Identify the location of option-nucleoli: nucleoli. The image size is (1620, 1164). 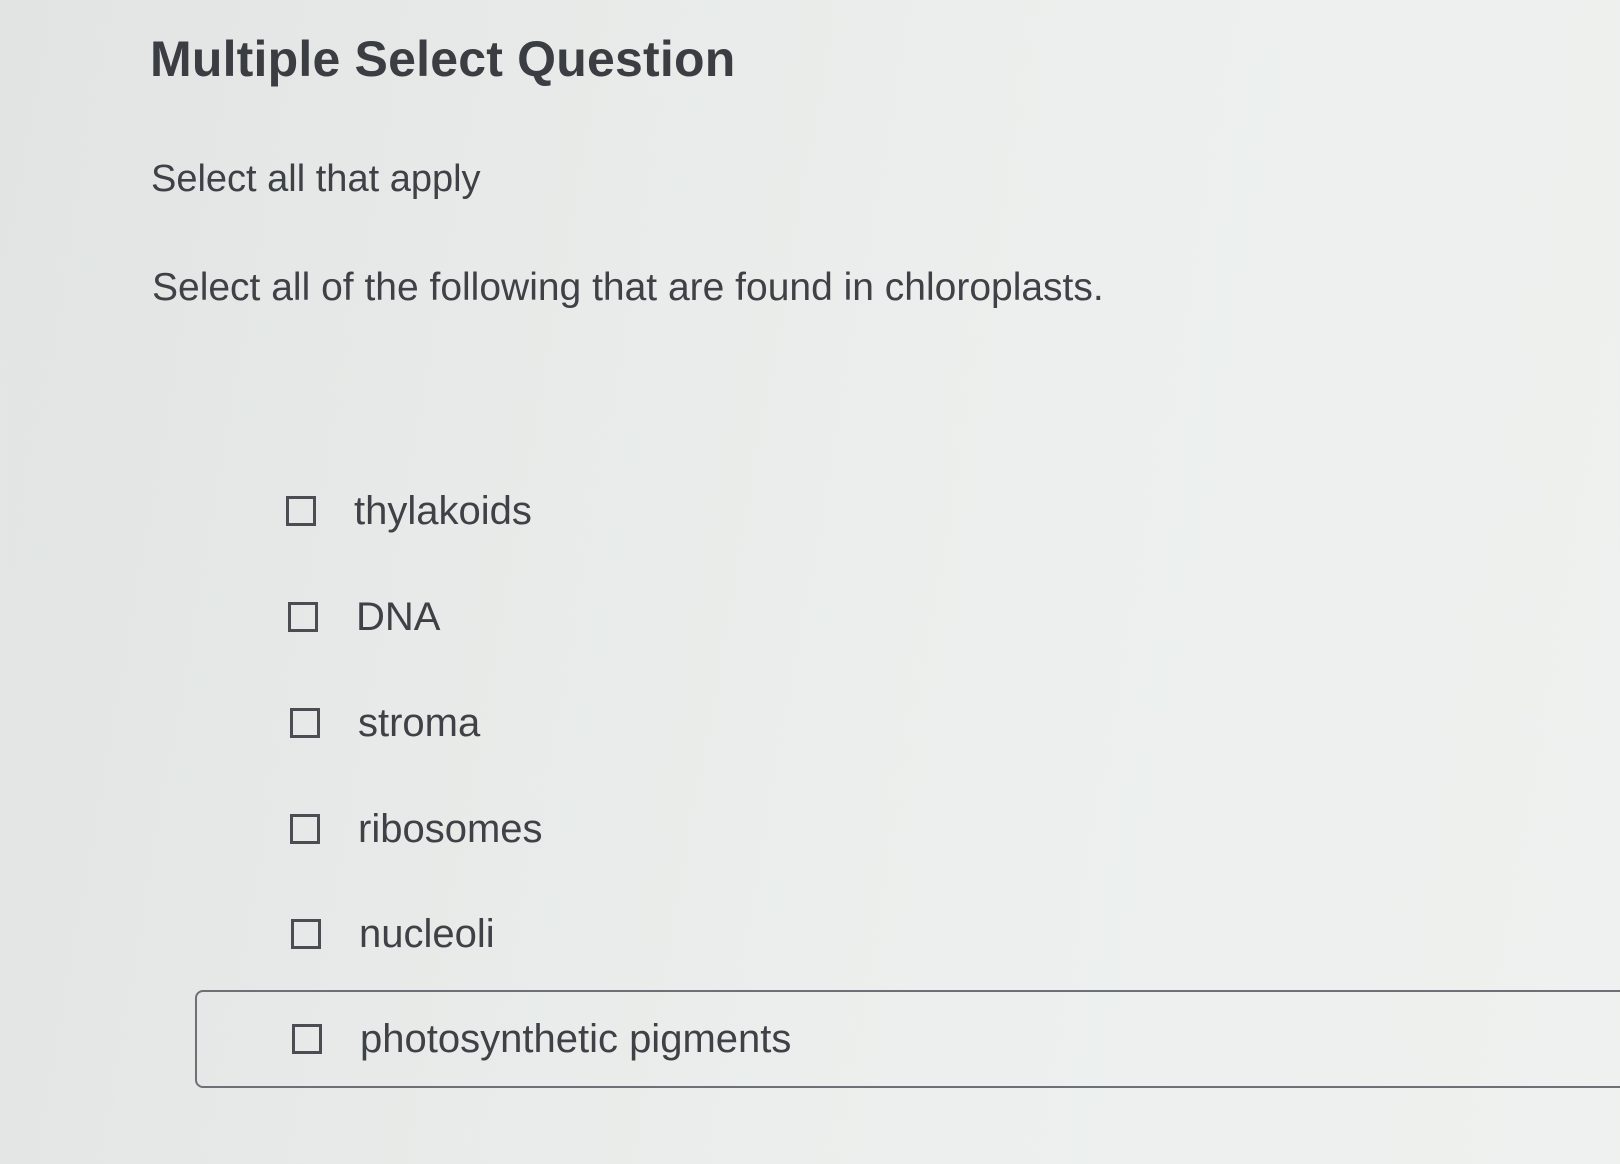
(393, 934).